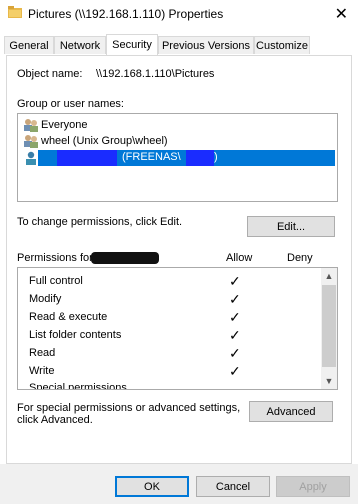  What do you see at coordinates (216, 157) in the screenshot?
I see `user-name-suffix: )` at bounding box center [216, 157].